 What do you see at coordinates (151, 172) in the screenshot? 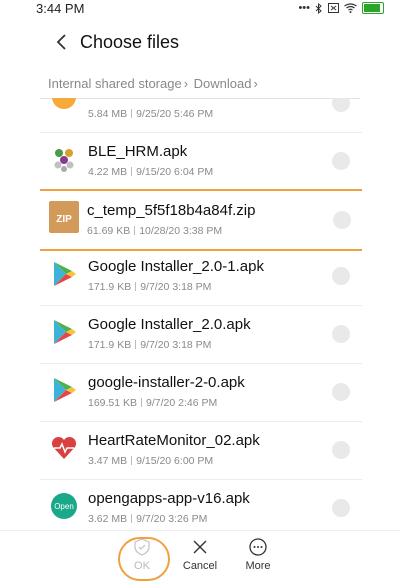
I see `file-meta: 4.22 MB 9/15/20 6:04 PM` at bounding box center [151, 172].